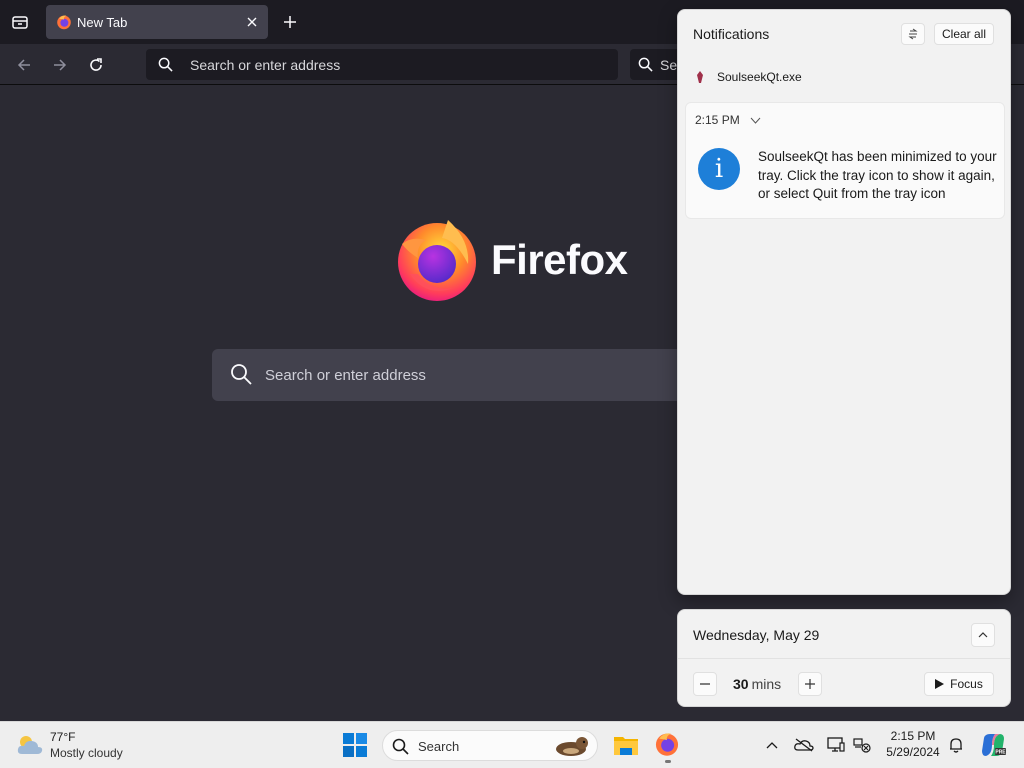  Describe the element at coordinates (157, 22) in the screenshot. I see `tab-new-tab: New Tab` at that location.